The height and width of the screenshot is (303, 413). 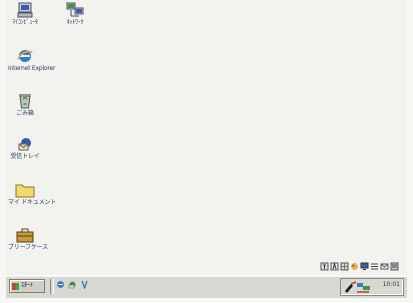 What do you see at coordinates (334, 266) in the screenshot?
I see `a-icon` at bounding box center [334, 266].